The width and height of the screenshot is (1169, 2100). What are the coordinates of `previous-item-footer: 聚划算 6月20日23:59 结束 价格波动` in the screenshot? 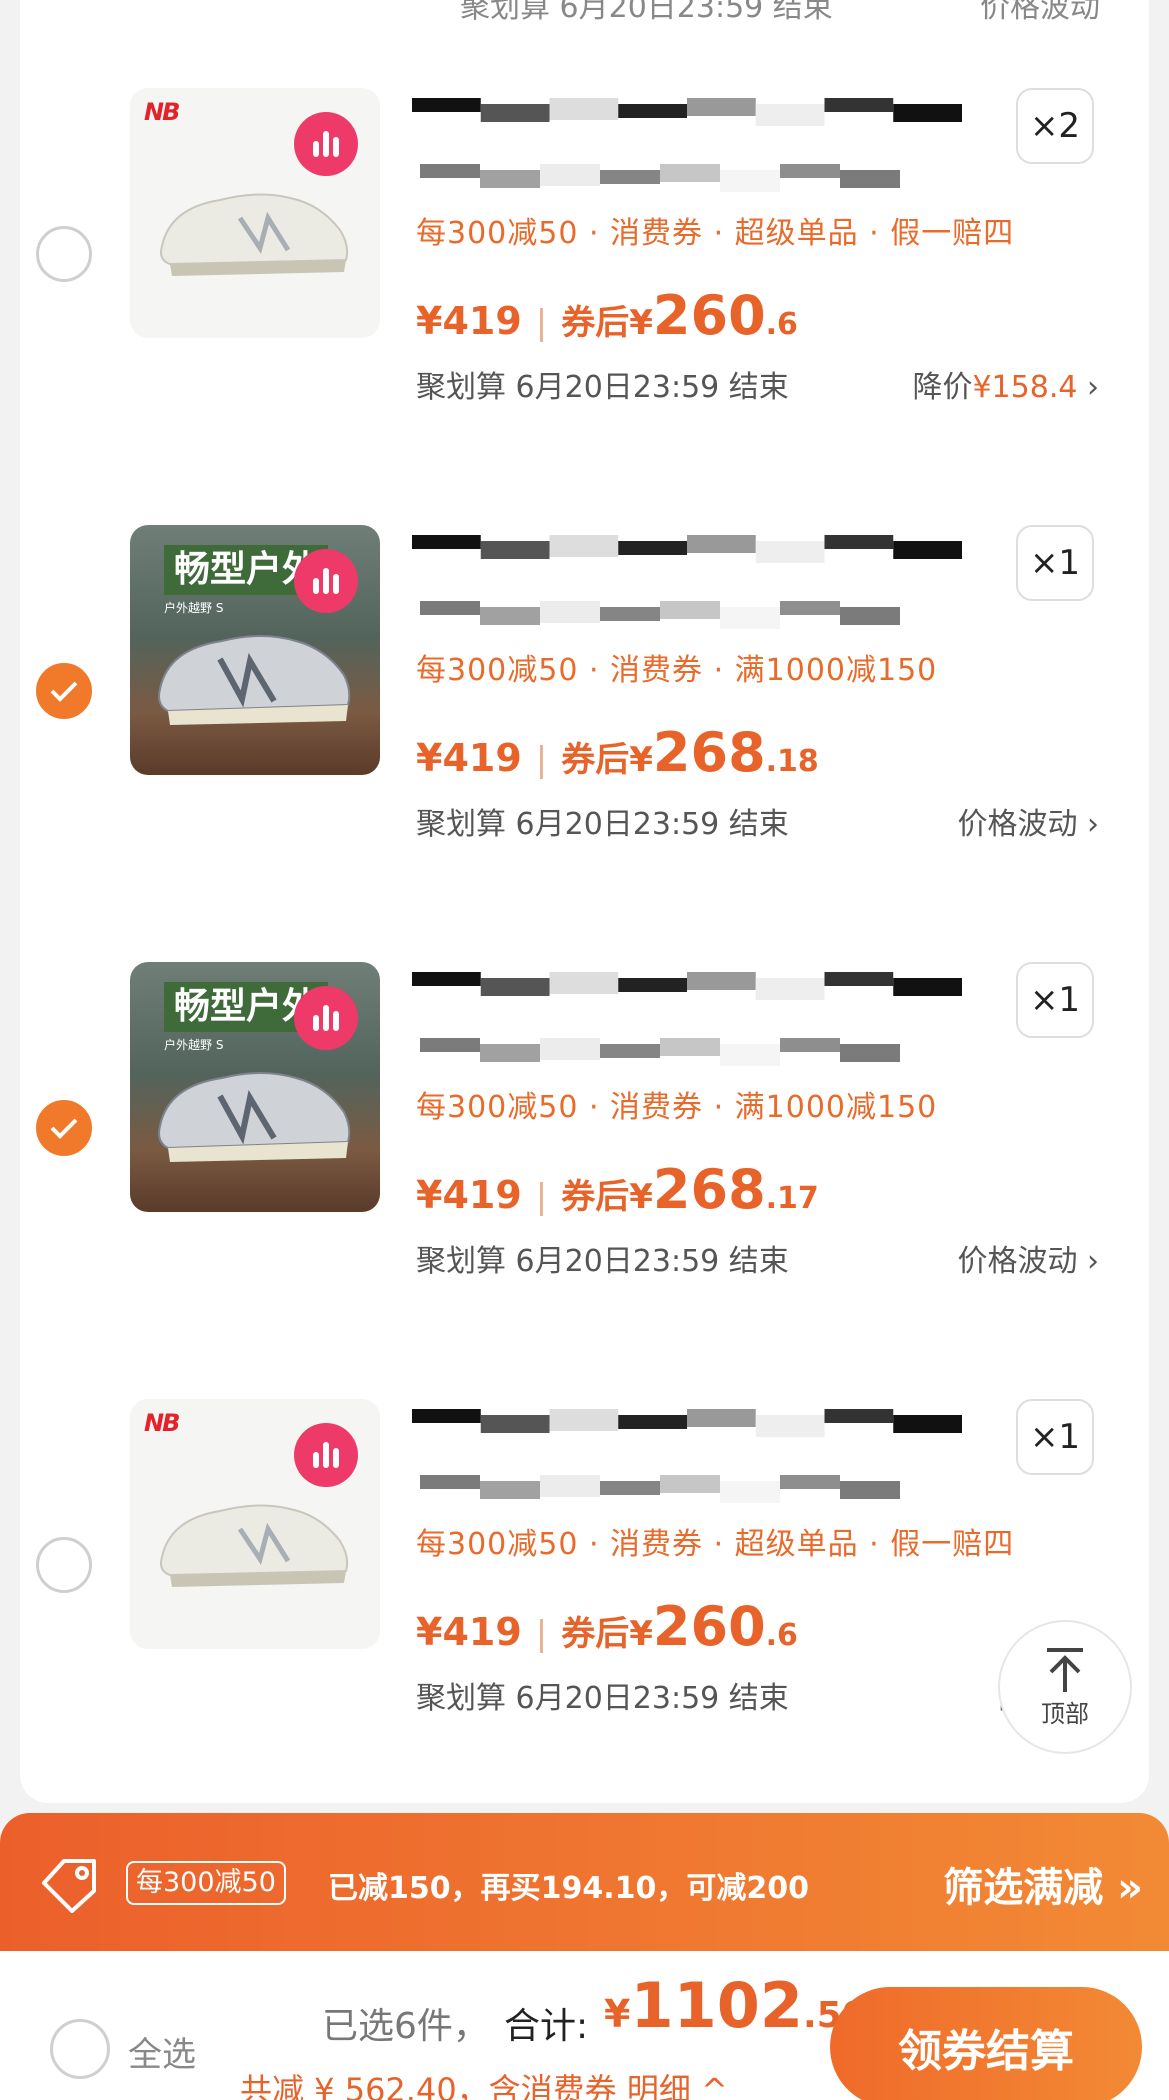 It's located at (584, 12).